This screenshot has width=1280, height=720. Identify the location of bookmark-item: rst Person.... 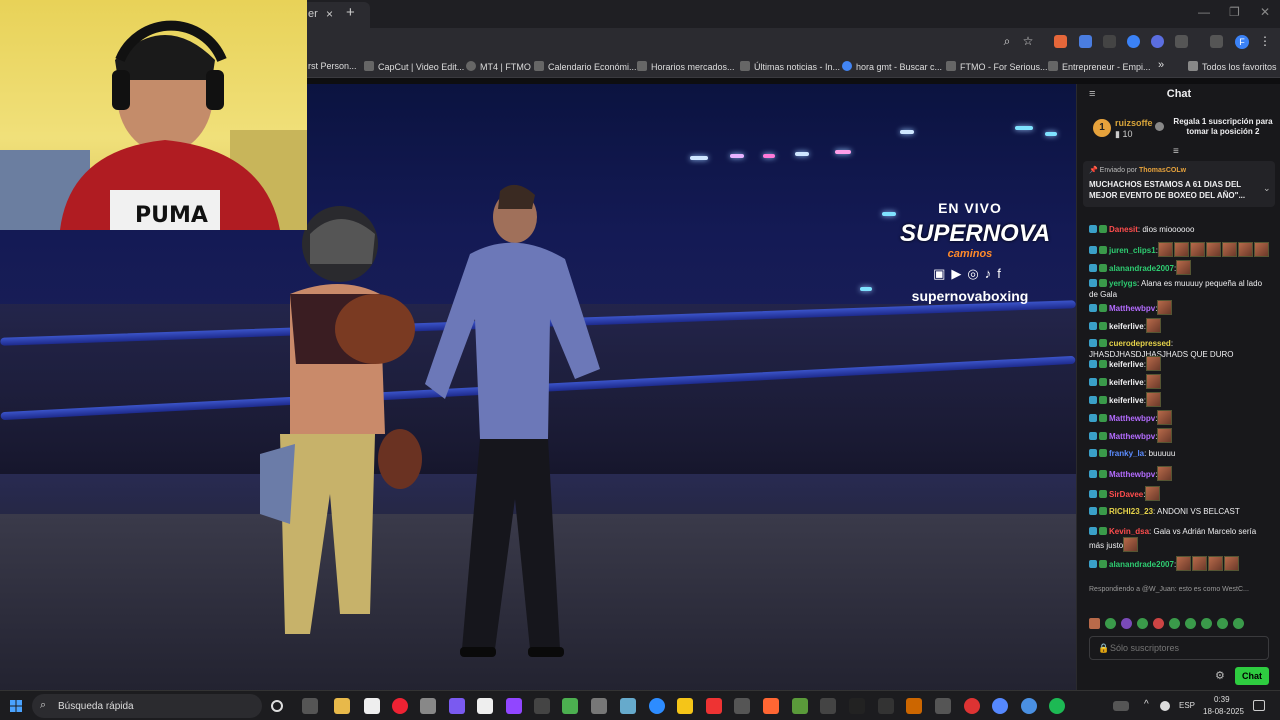
(332, 66).